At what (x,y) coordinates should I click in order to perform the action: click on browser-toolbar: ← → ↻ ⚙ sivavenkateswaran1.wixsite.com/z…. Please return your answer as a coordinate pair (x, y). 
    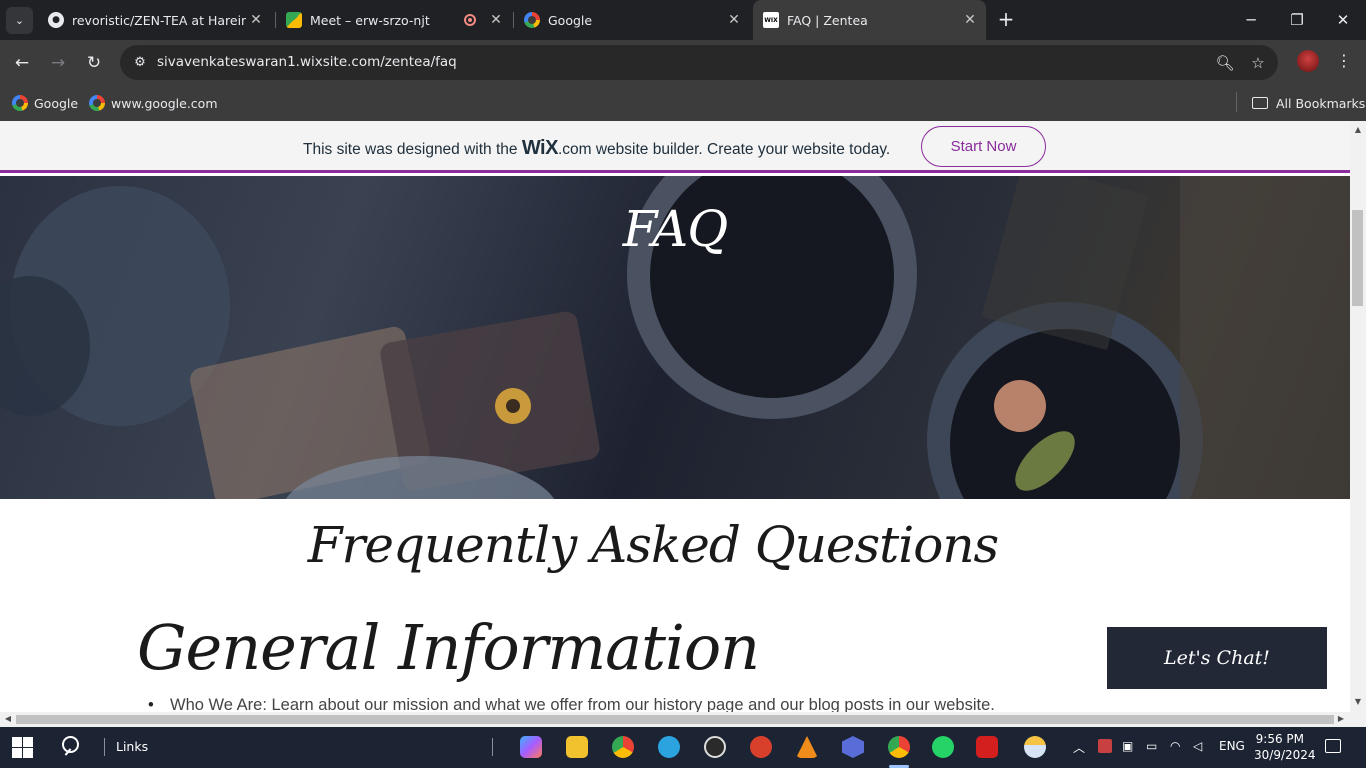
    Looking at the image, I should click on (683, 63).